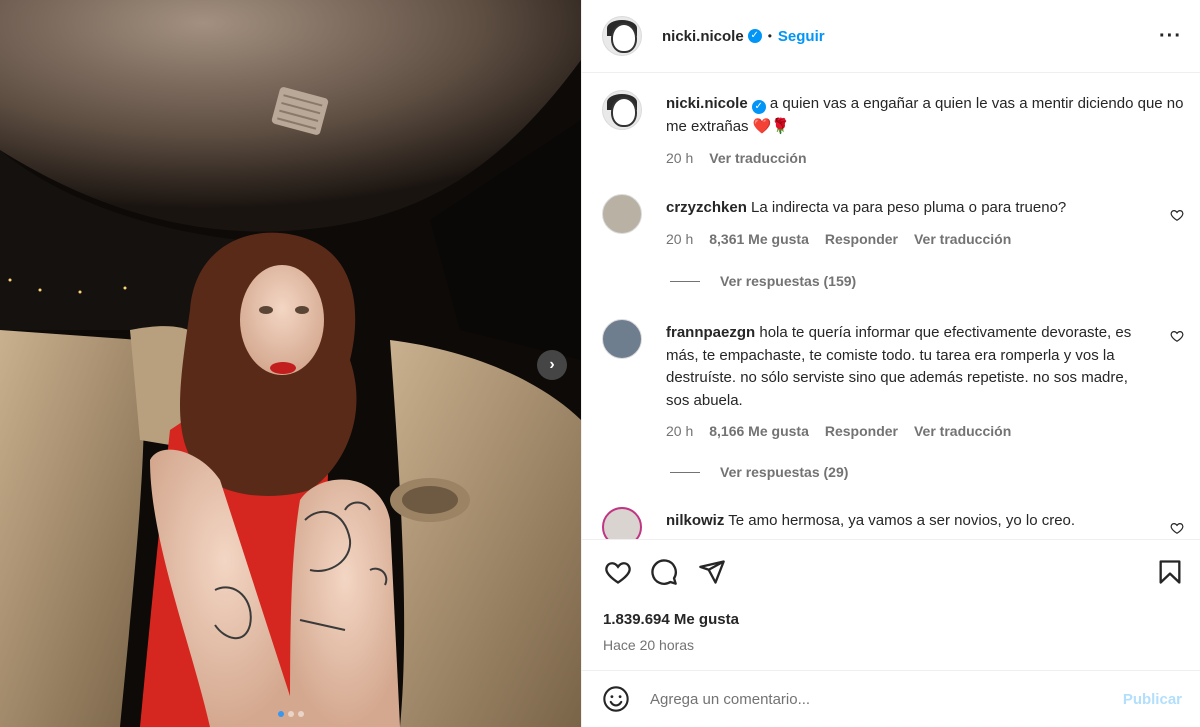 This screenshot has height=727, width=1200. Describe the element at coordinates (664, 572) in the screenshot. I see `comment-icon` at that location.